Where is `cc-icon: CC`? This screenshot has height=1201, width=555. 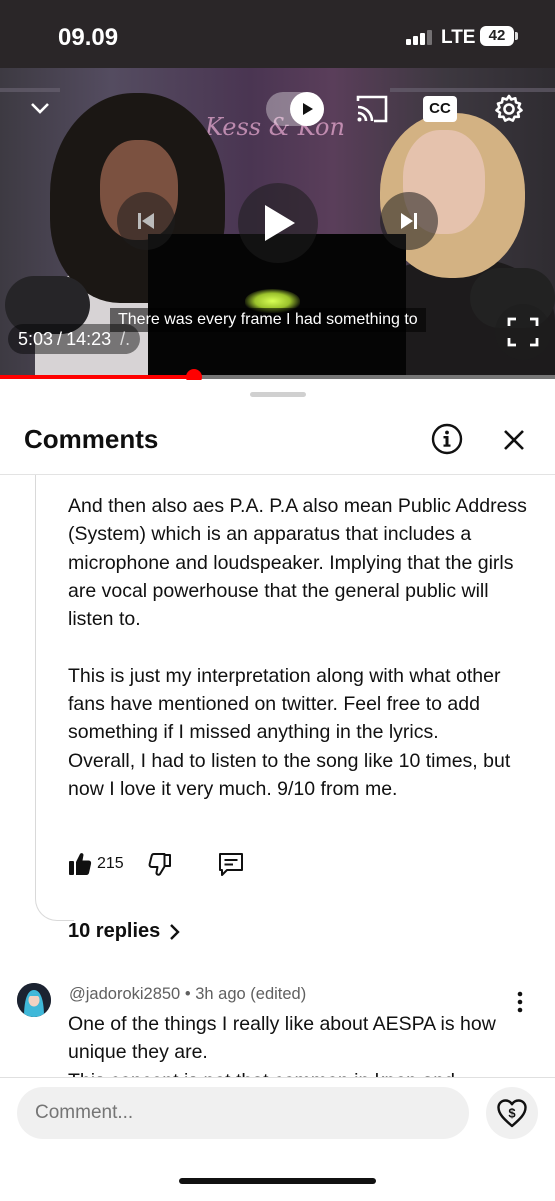
cc-icon: CC is located at coordinates (440, 109).